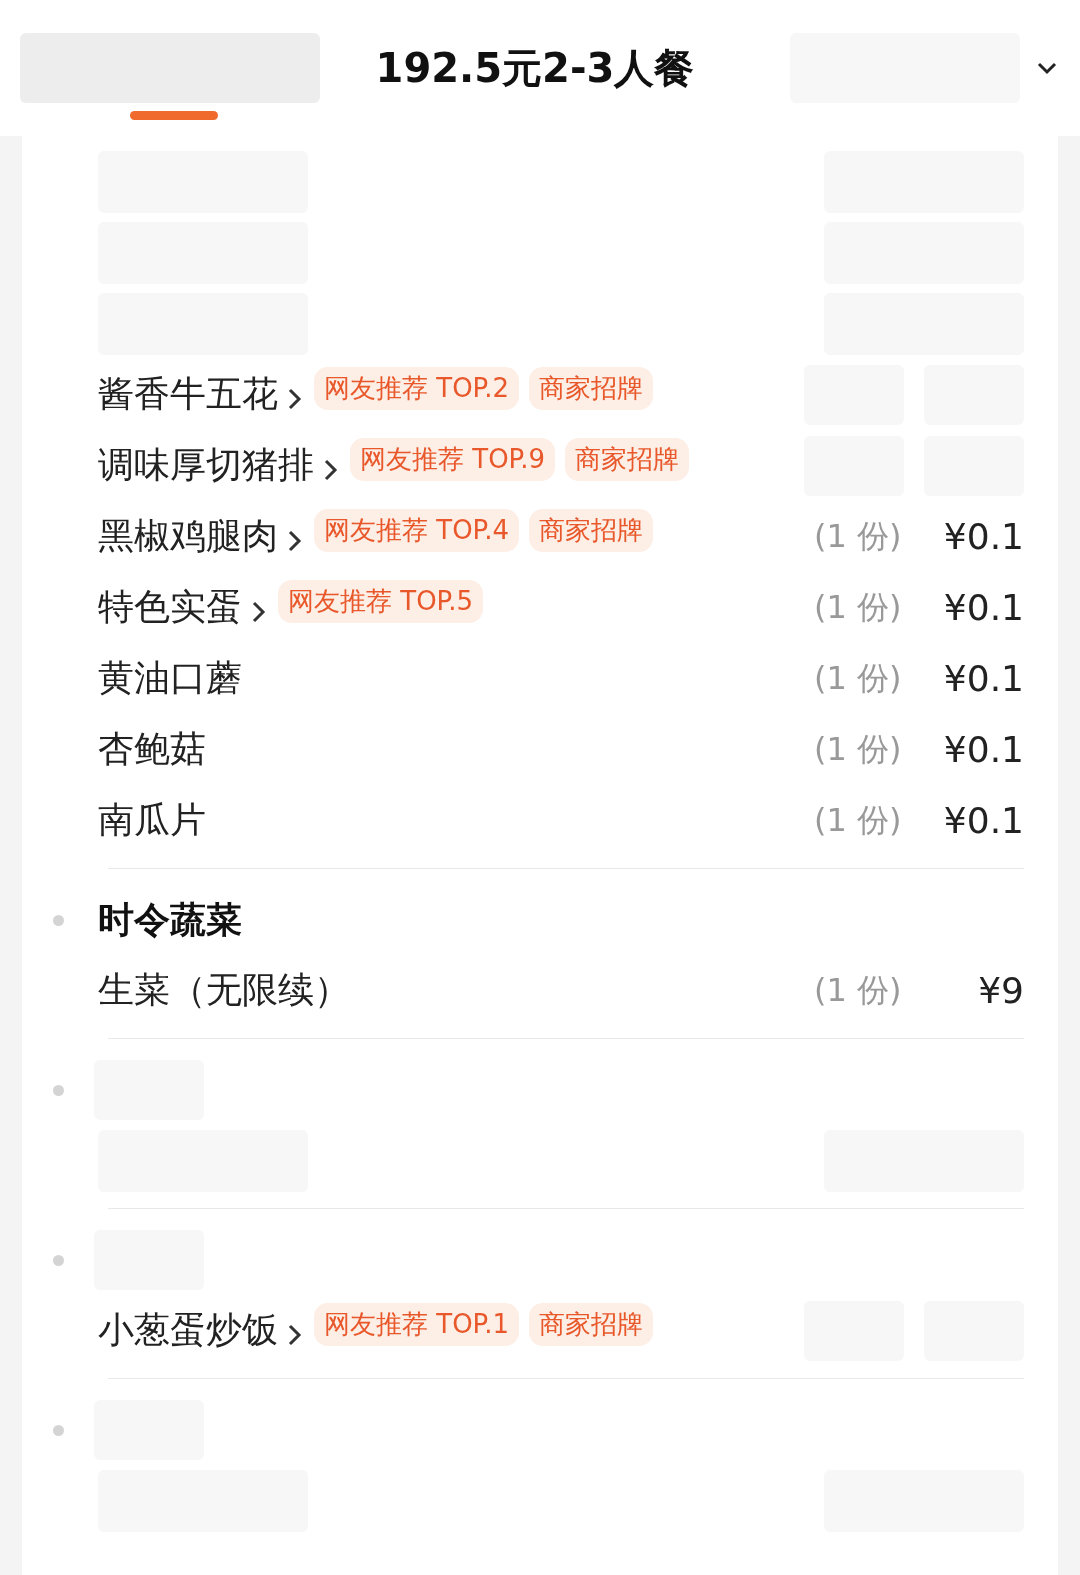  What do you see at coordinates (170, 919) in the screenshot?
I see `category-heading: 时令蔬菜` at bounding box center [170, 919].